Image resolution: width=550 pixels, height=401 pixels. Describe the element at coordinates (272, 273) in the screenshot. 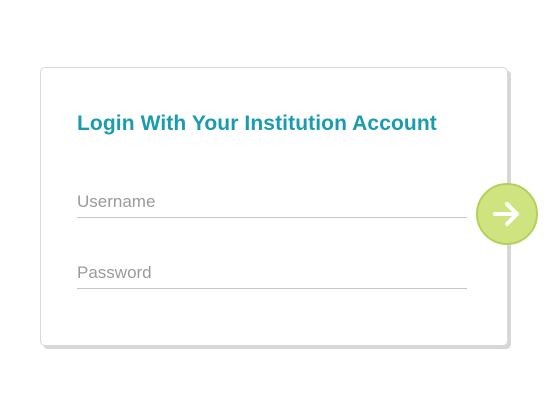

I see `password-field` at that location.